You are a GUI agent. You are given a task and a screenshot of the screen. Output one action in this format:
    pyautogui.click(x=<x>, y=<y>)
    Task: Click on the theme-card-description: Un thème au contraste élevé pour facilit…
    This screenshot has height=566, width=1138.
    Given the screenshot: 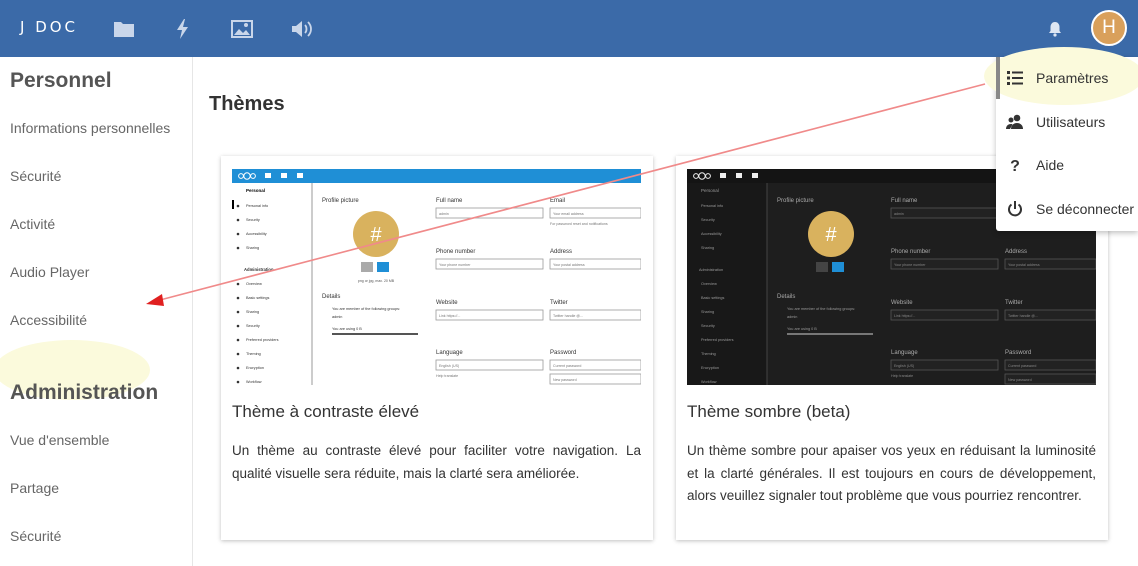 What is the action you would take?
    pyautogui.click(x=436, y=462)
    